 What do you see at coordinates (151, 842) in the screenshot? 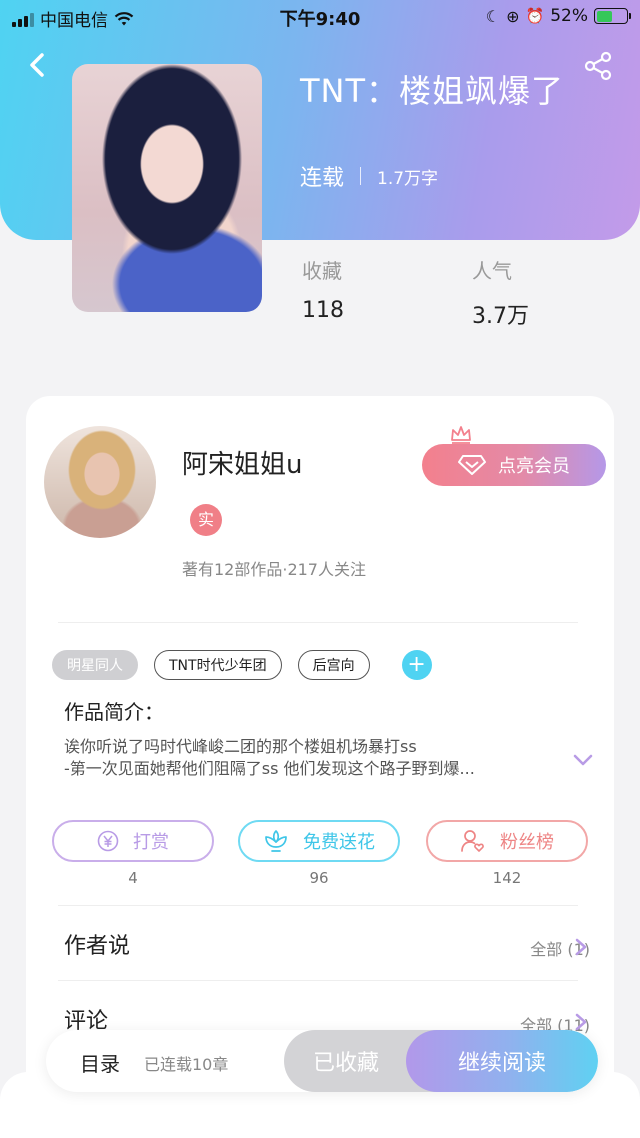
I see `tip-label: 打赏` at bounding box center [151, 842].